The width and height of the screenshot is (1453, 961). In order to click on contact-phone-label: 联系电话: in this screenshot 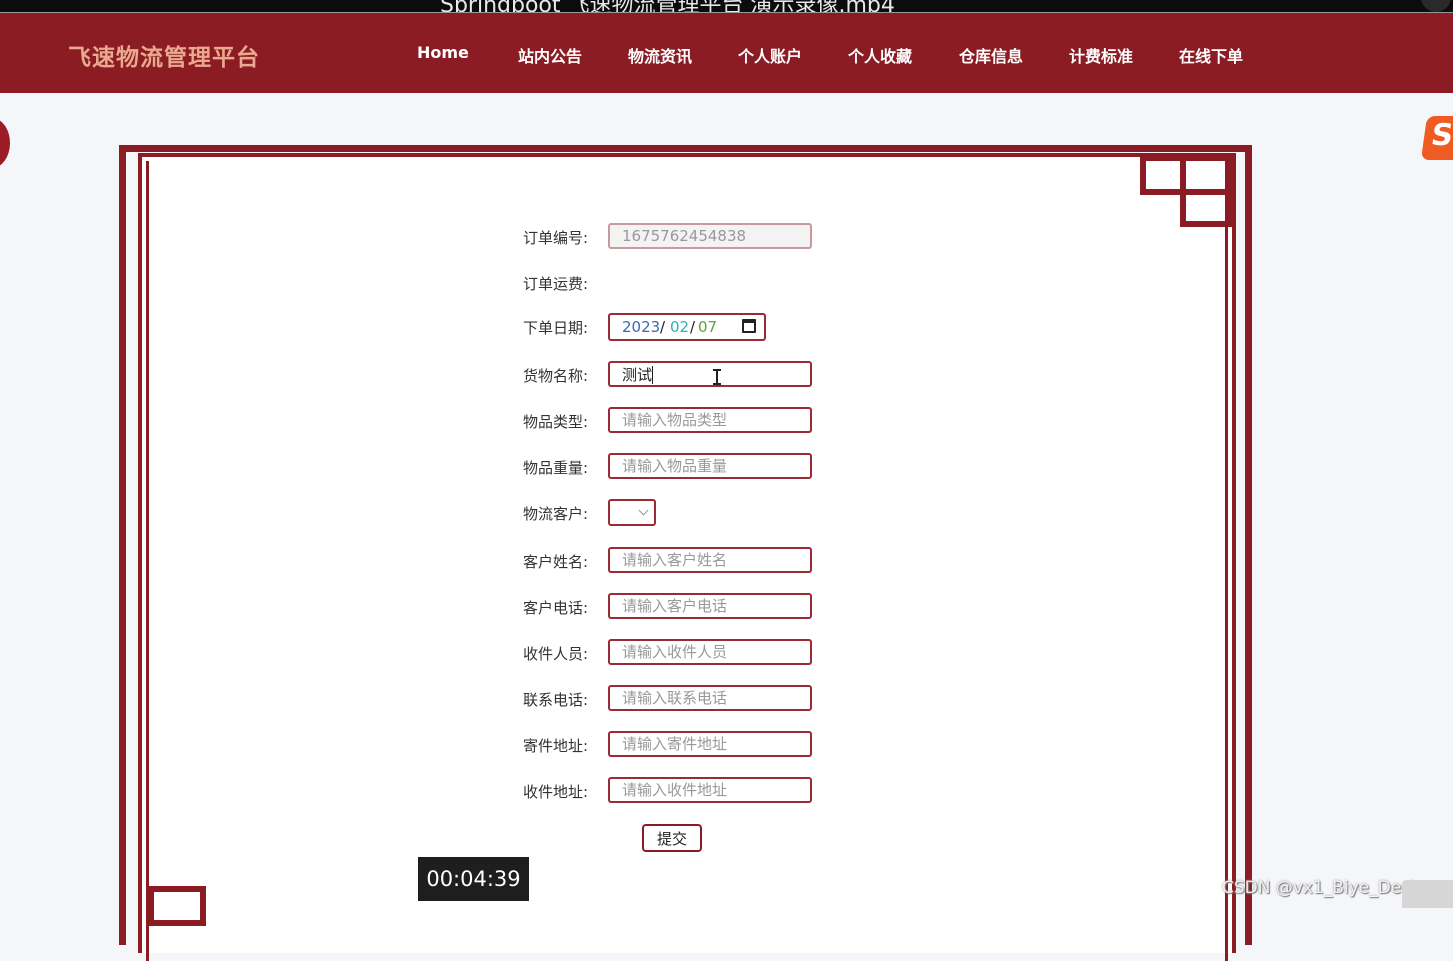, I will do `click(555, 700)`.